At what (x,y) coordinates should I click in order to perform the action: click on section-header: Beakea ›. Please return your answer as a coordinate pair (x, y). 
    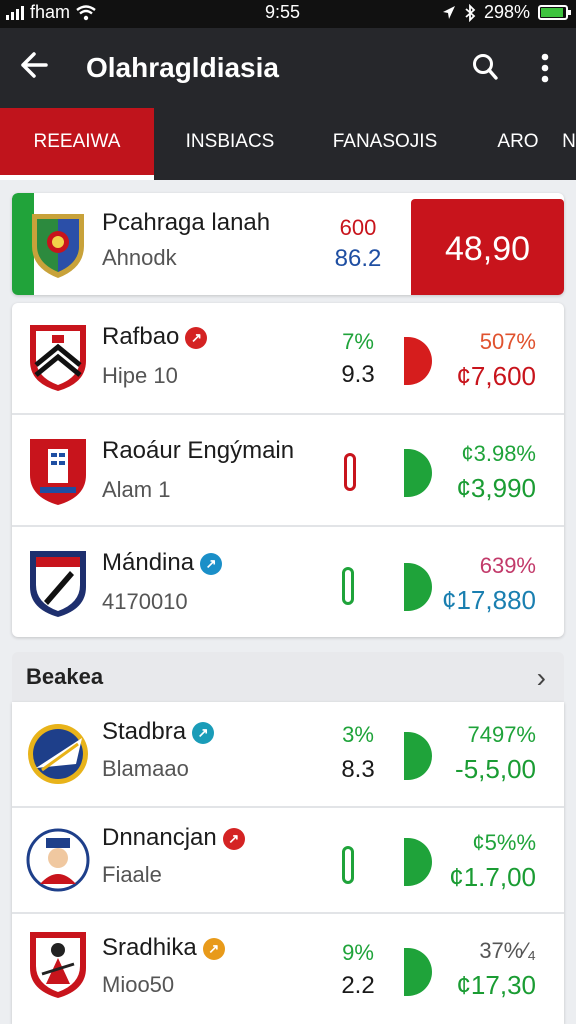
    Looking at the image, I should click on (288, 677).